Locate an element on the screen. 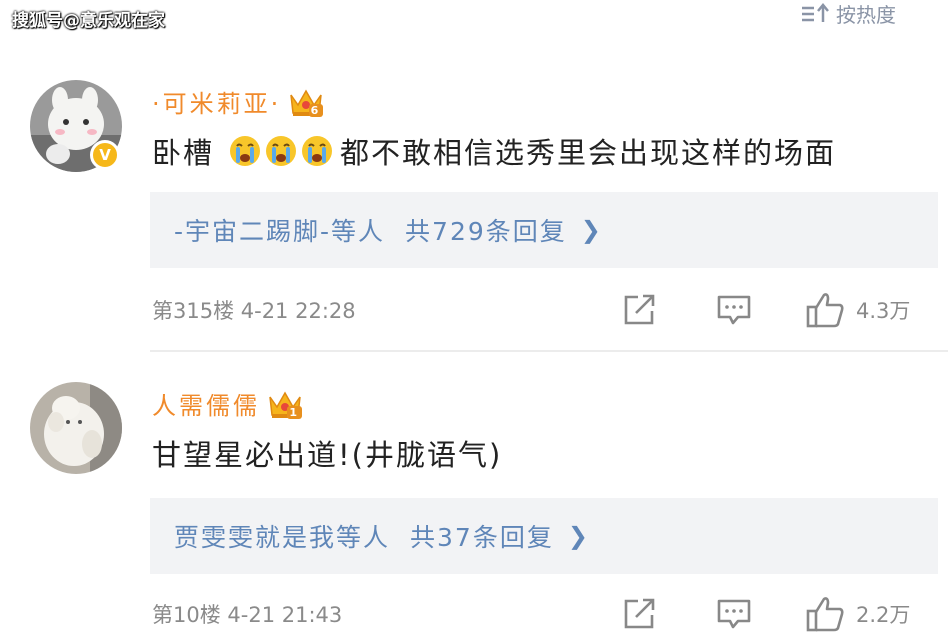  replies-link: 贾雯雯就是我等人 共37条回复 ❯ is located at coordinates (544, 536).